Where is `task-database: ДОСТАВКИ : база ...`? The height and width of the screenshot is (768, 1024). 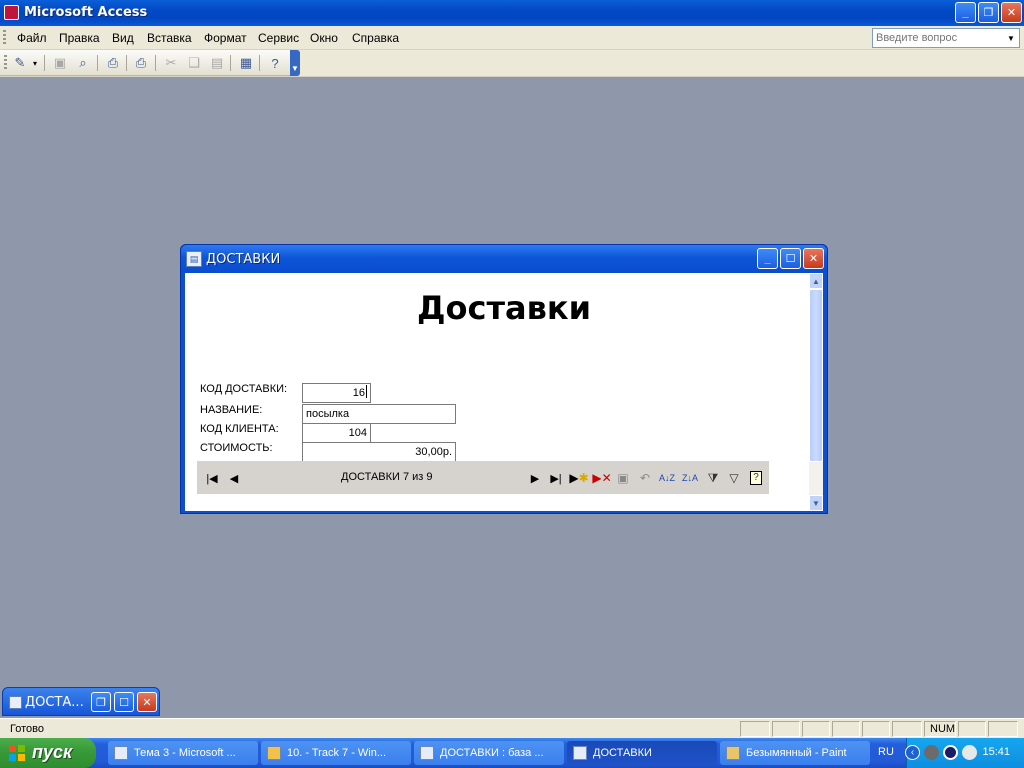
task-database: ДОСТАВКИ : база ... is located at coordinates (489, 753).